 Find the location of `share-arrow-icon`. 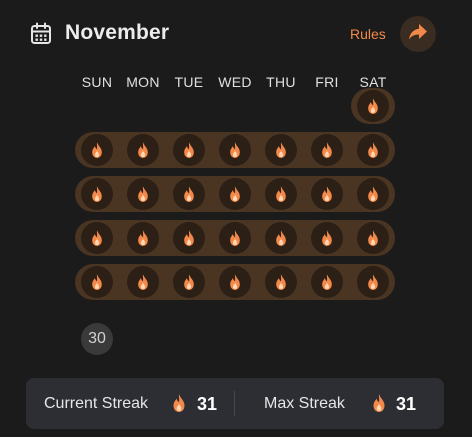

share-arrow-icon is located at coordinates (418, 34).